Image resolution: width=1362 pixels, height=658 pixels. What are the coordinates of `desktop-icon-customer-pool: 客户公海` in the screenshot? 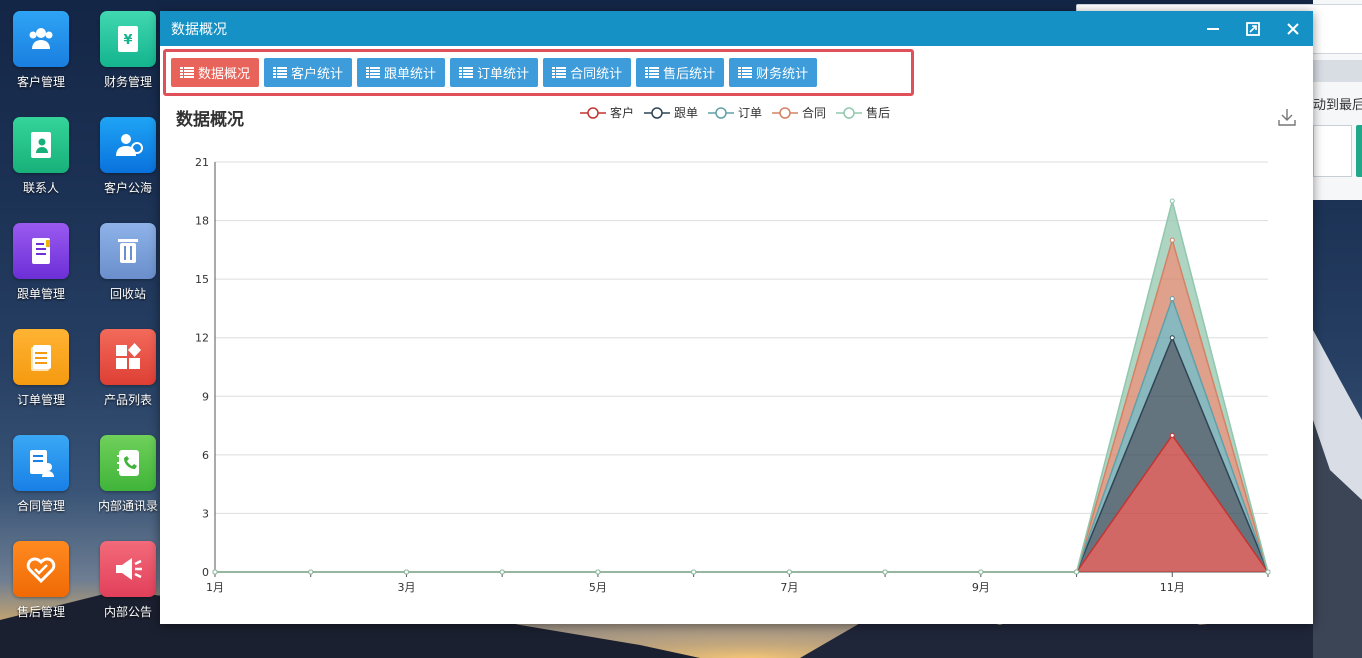 It's located at (128, 156).